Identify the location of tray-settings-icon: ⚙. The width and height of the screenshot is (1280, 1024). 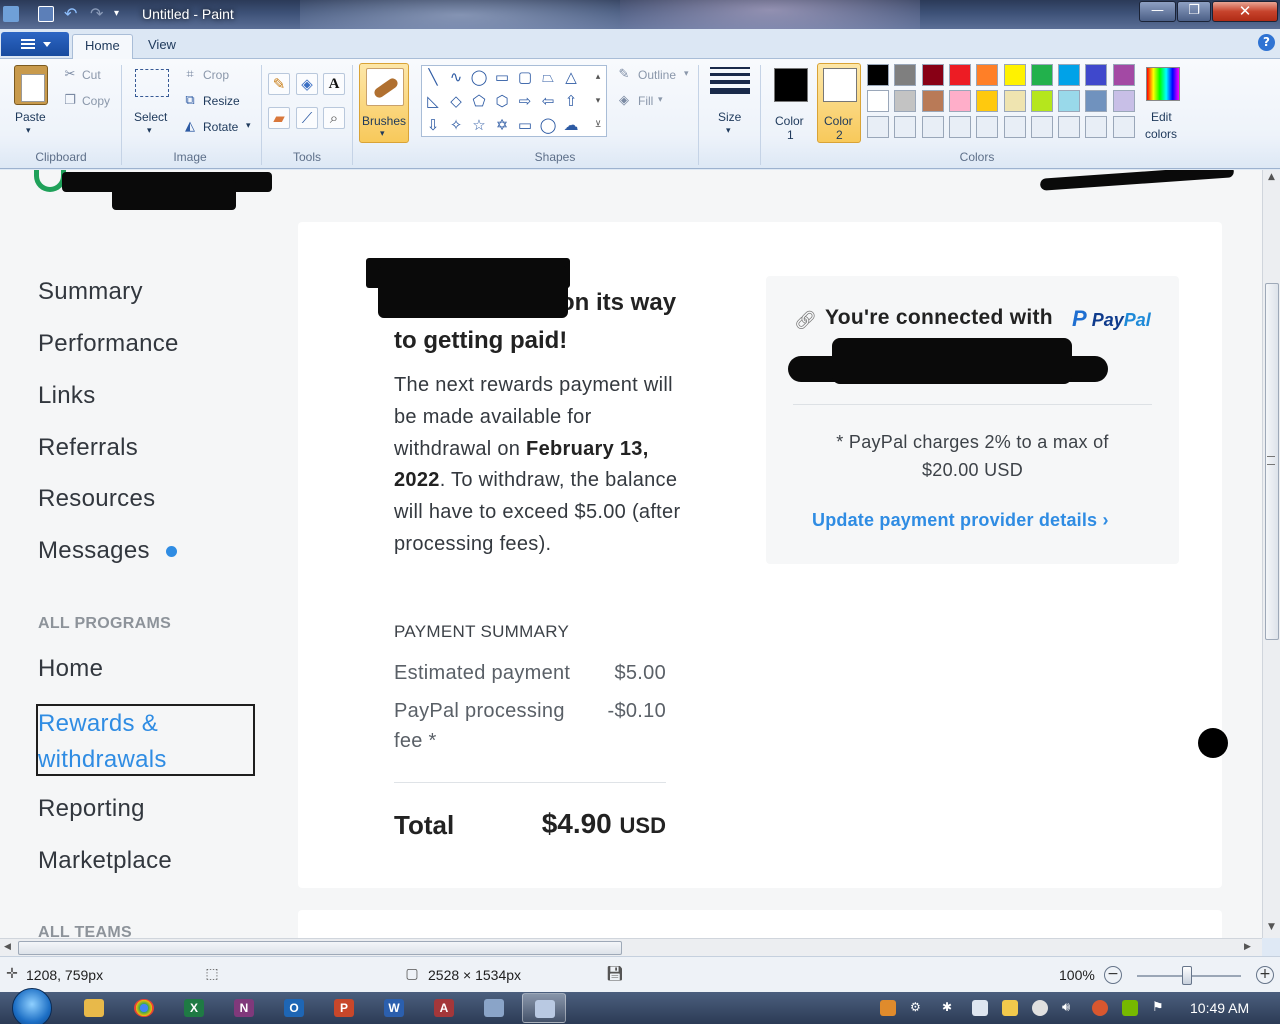
(918, 1008).